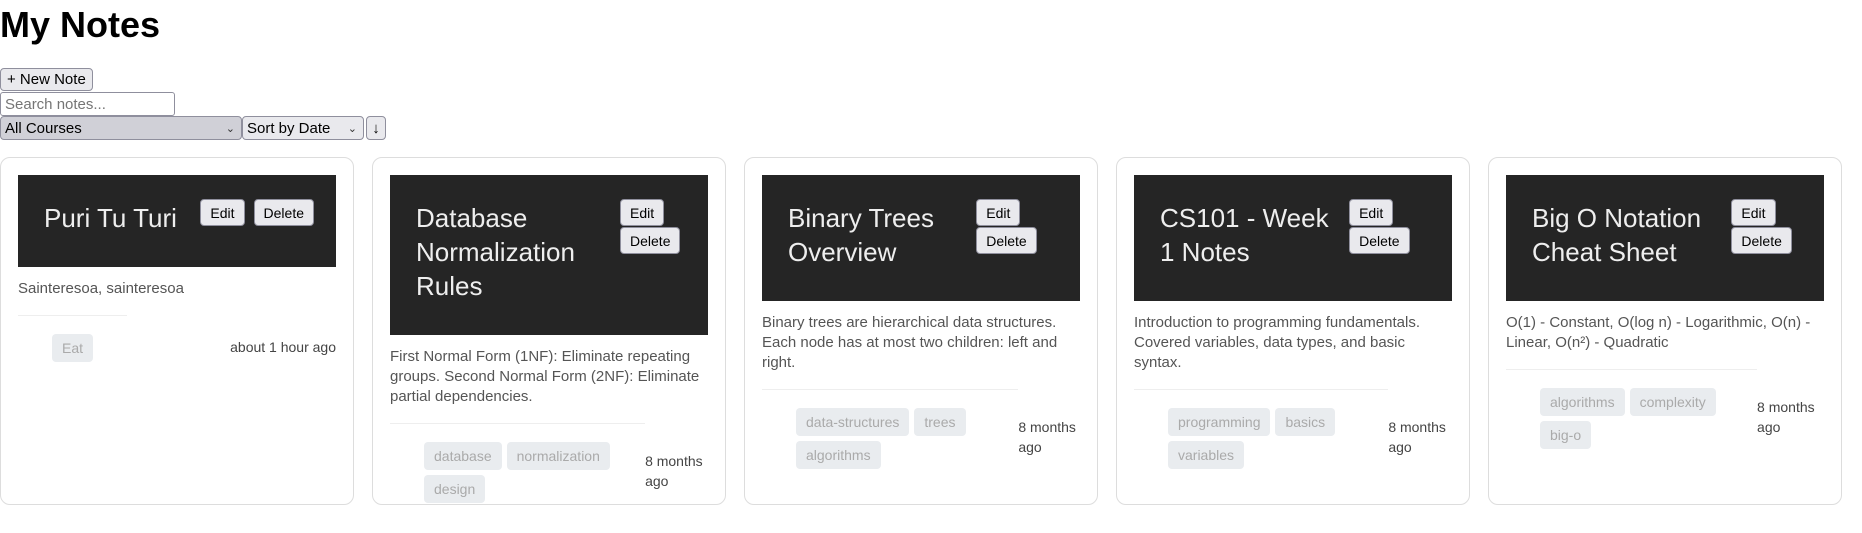 The image size is (1862, 533). Describe the element at coordinates (43, 128) in the screenshot. I see `course-filter-value: All Courses` at that location.